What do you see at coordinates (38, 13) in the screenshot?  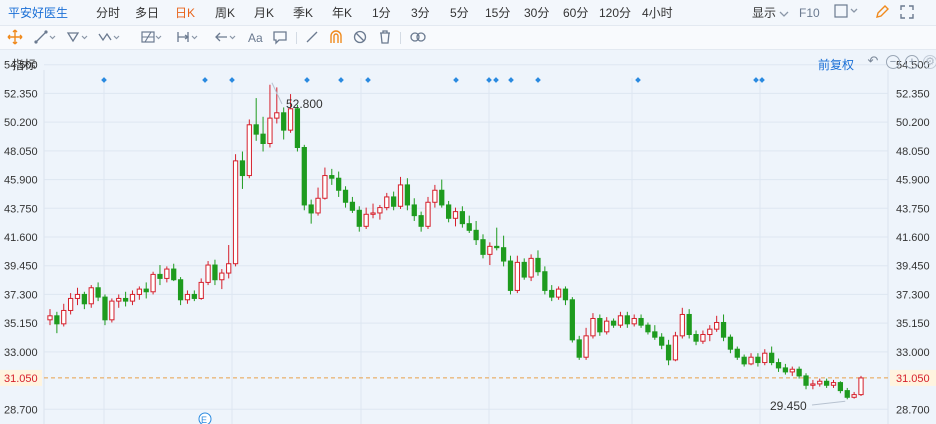 I see `stock-name: 平安好医生` at bounding box center [38, 13].